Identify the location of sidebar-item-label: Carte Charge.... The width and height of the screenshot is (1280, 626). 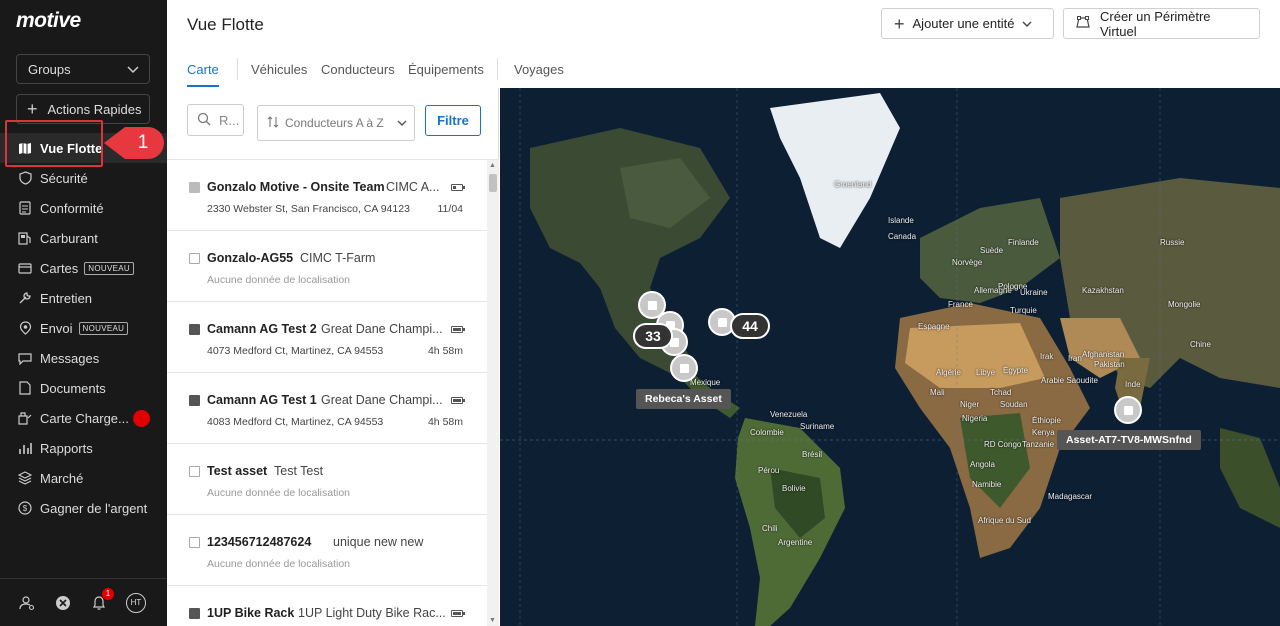
(84, 418).